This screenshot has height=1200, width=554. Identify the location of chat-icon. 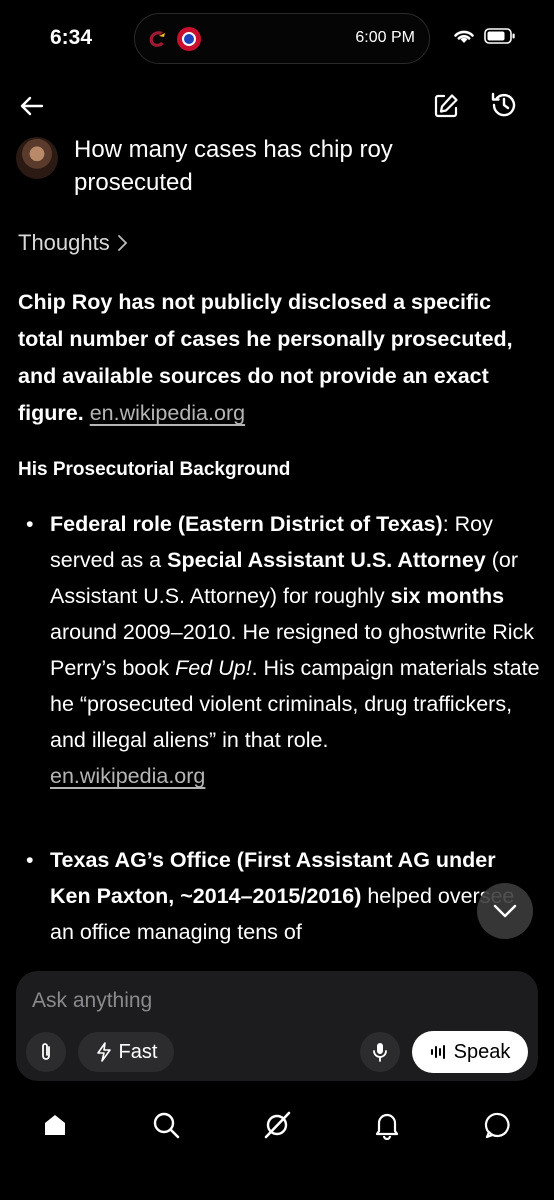
(497, 1125).